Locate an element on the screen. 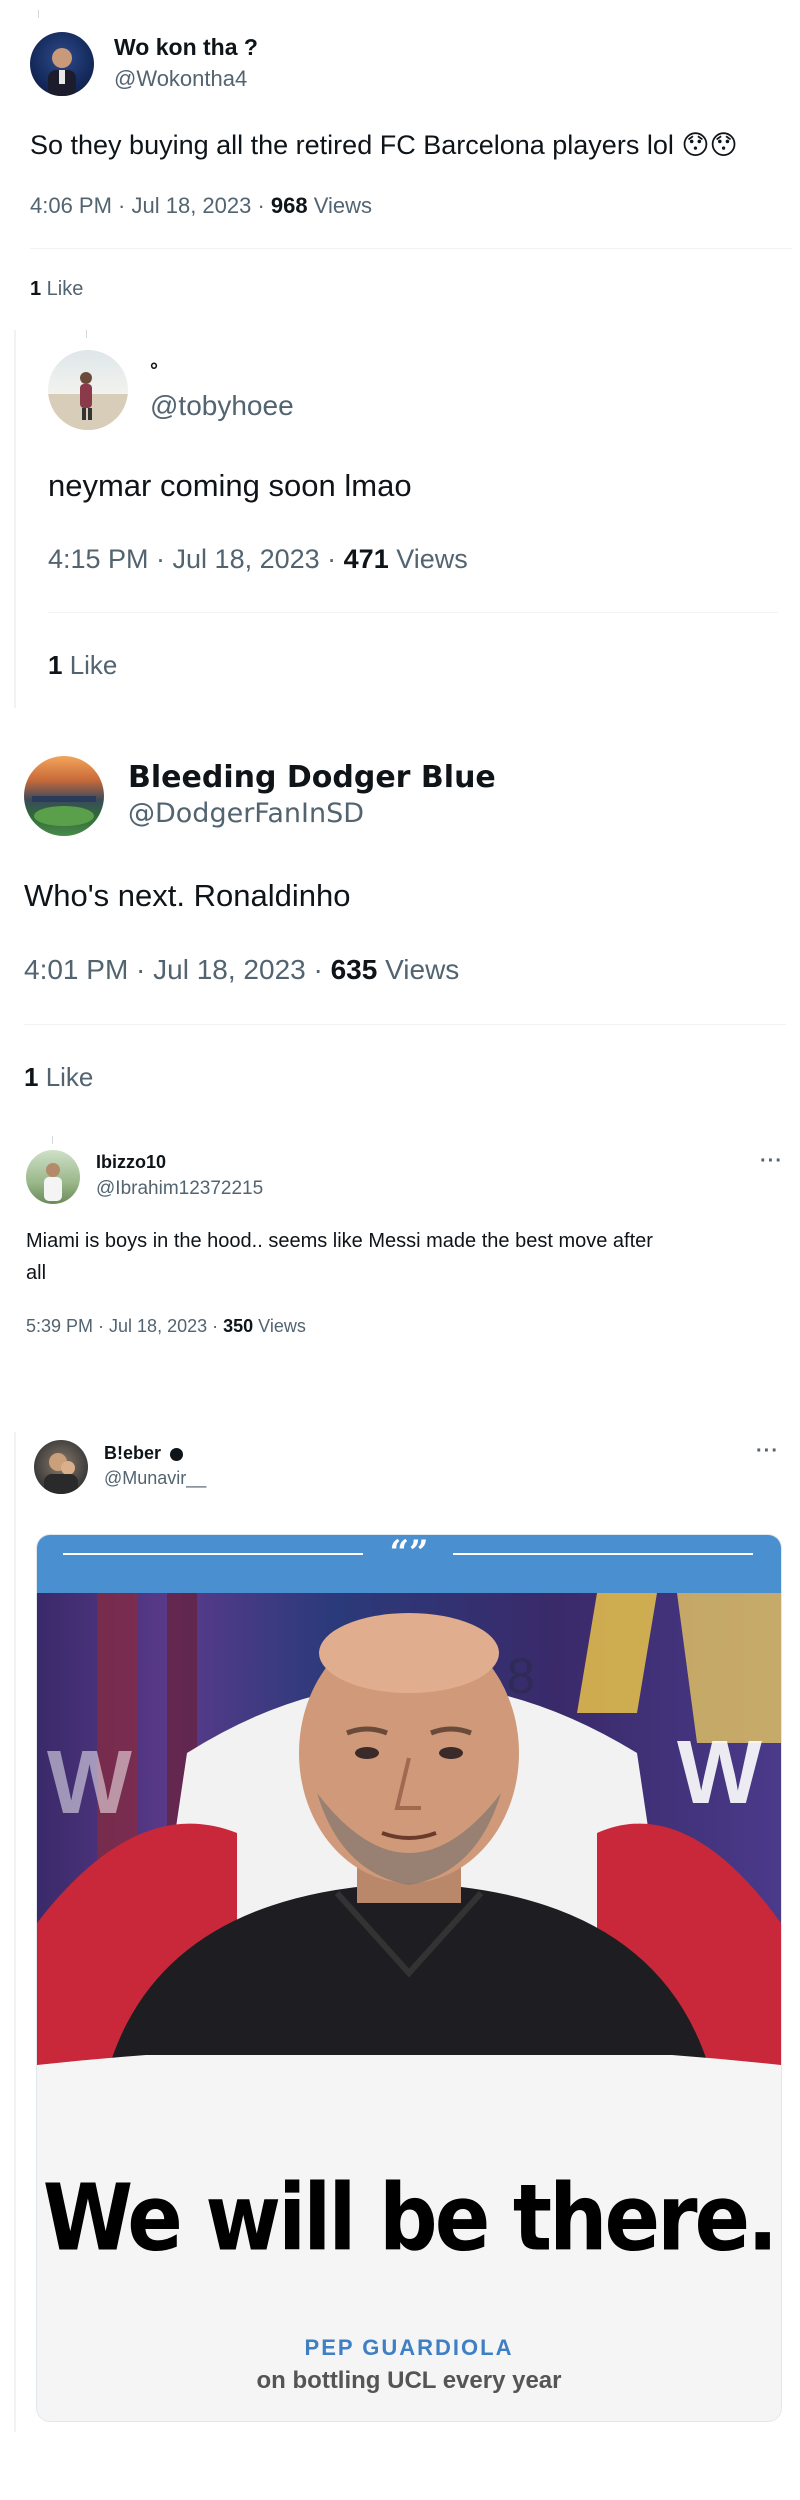  tweet-meta: 5:39 PM · Jul 18, 2023 · 350 Views is located at coordinates (166, 1326).